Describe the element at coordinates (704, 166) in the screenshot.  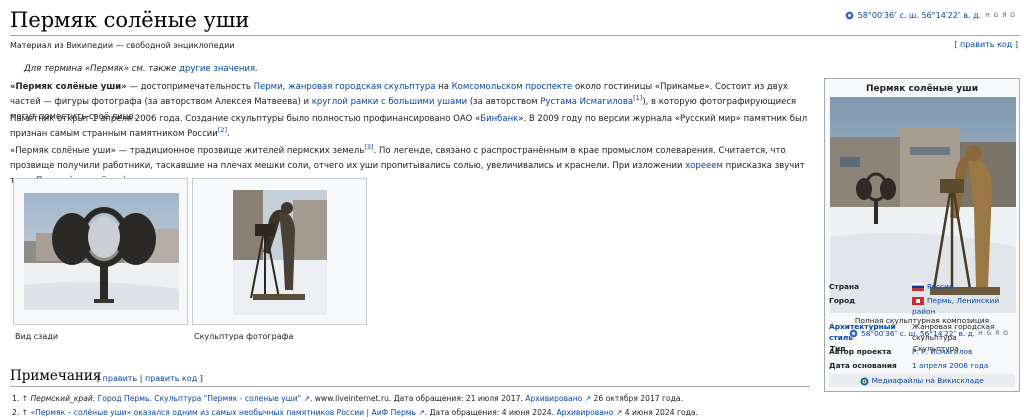
I see `link-trochee: хорееем` at that location.